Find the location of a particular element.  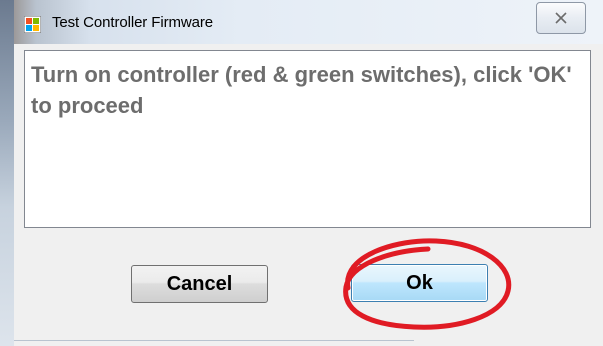

app-windows-icon is located at coordinates (32, 24).